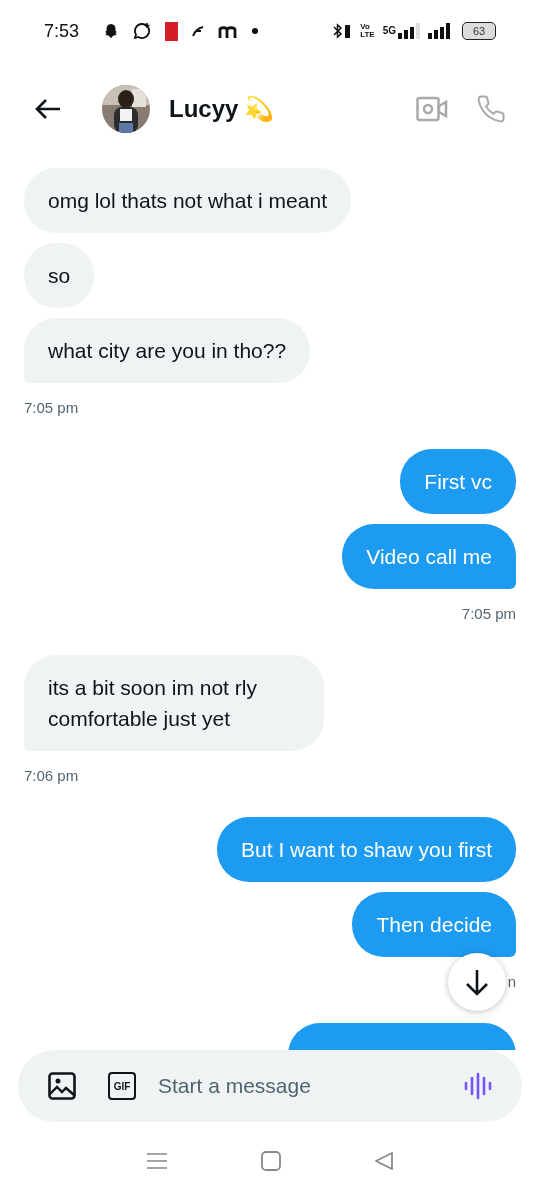 This screenshot has width=540, height=1199. What do you see at coordinates (342, 31) in the screenshot?
I see `bluetooth-icon` at bounding box center [342, 31].